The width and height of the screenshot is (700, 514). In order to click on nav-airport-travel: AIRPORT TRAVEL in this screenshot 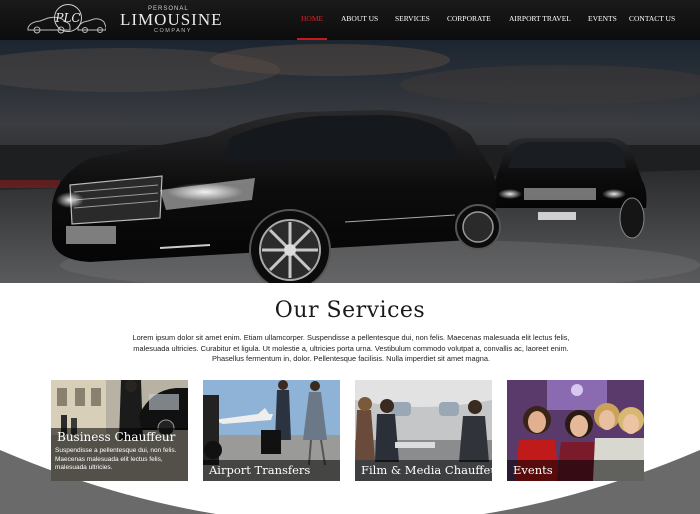, I will do `click(540, 20)`.